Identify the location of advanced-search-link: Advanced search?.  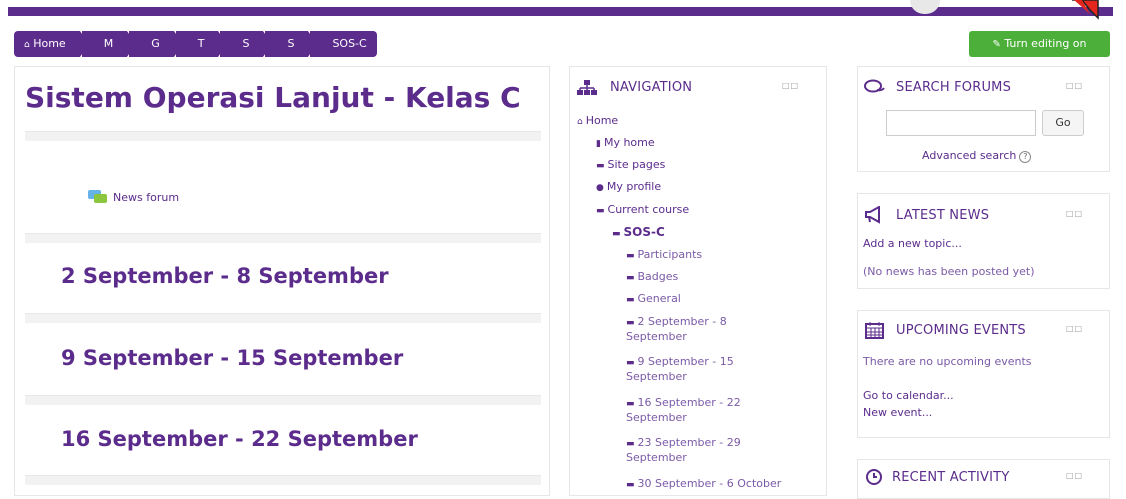
(977, 156).